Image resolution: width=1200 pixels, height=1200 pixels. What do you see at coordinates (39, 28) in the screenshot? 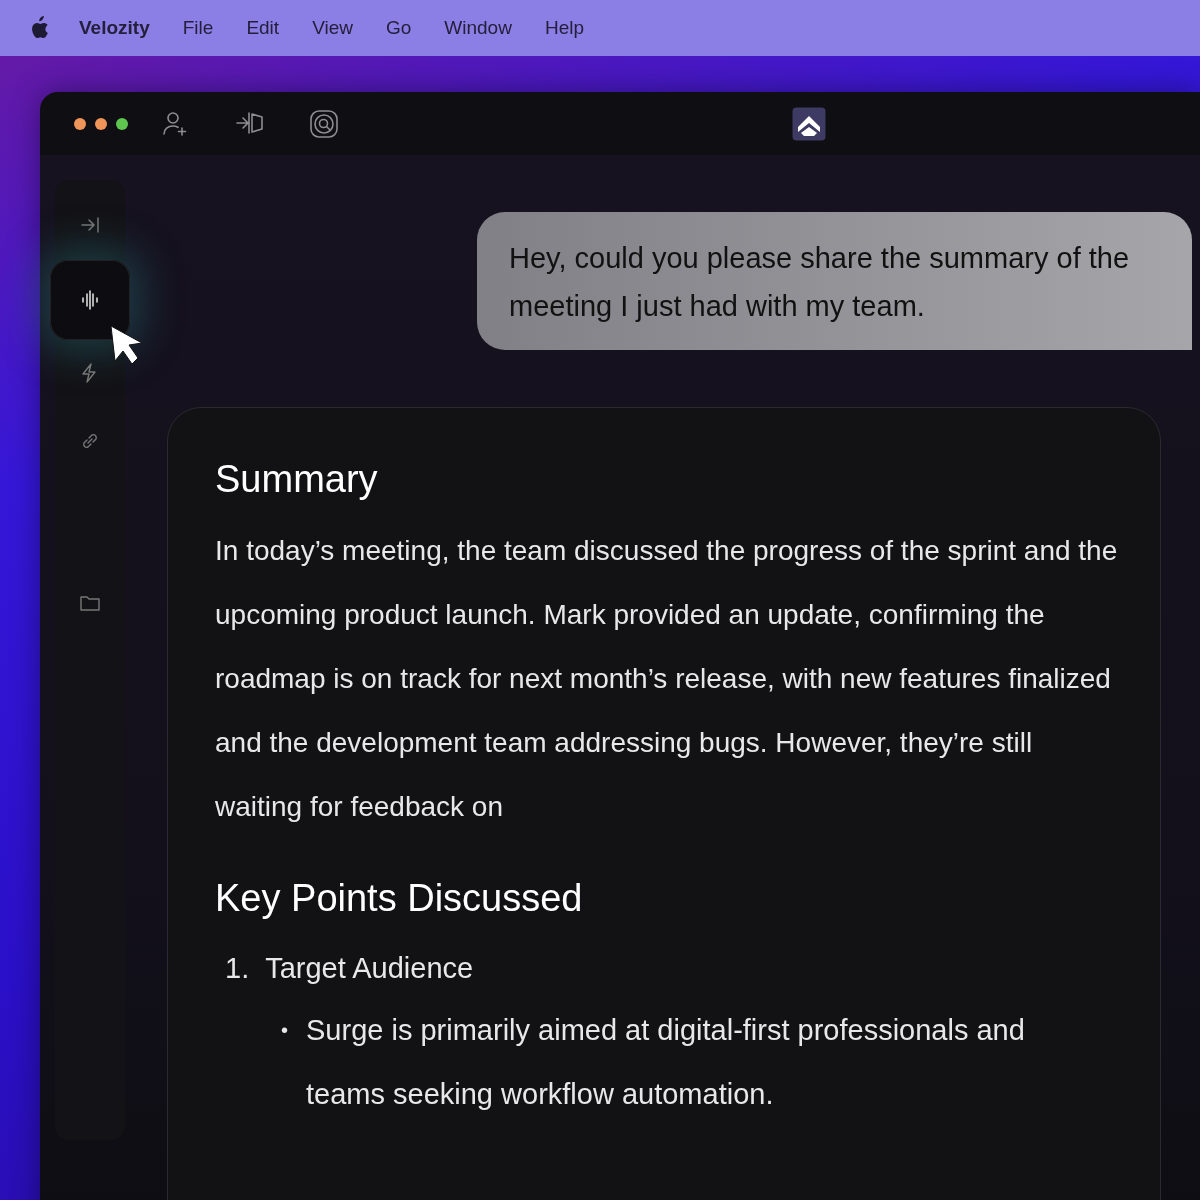
I see `apple-logo-icon` at bounding box center [39, 28].